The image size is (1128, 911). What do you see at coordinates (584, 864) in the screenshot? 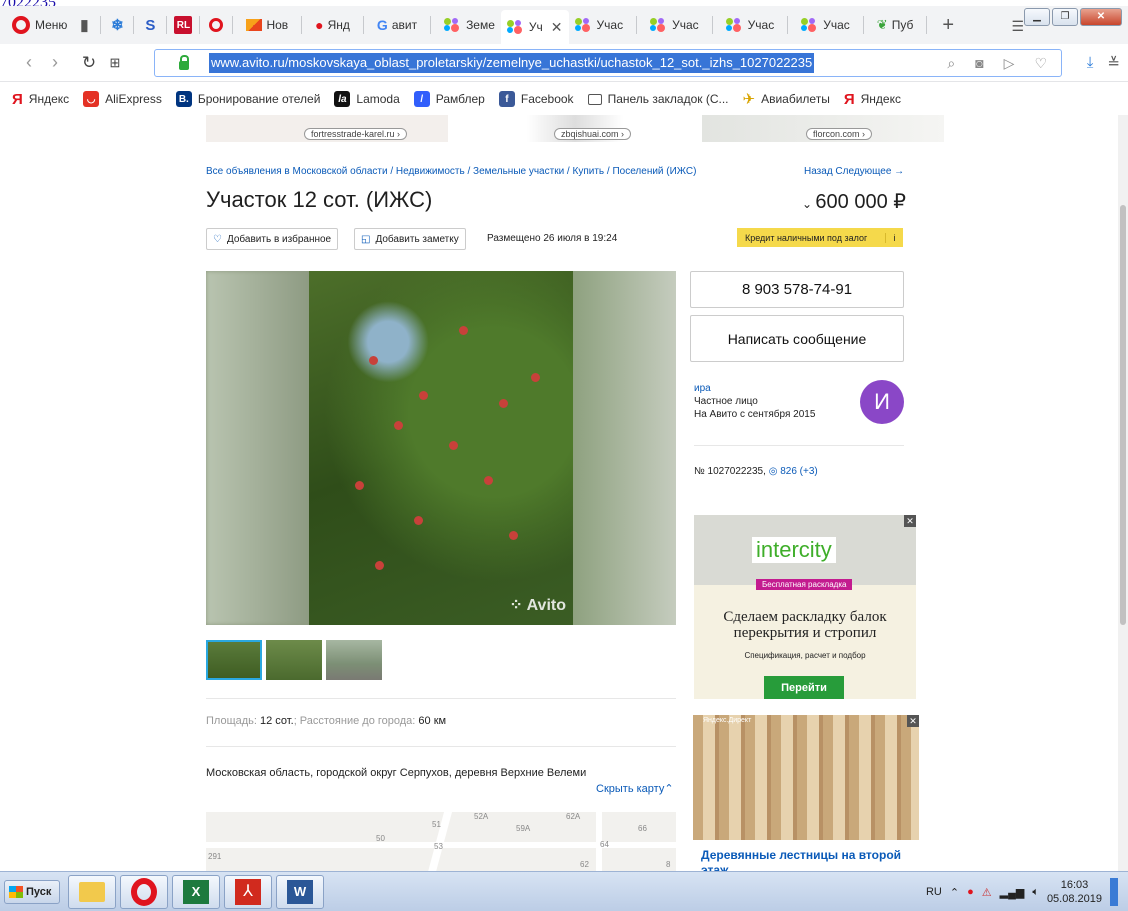
I see `map-label: 62` at bounding box center [584, 864].